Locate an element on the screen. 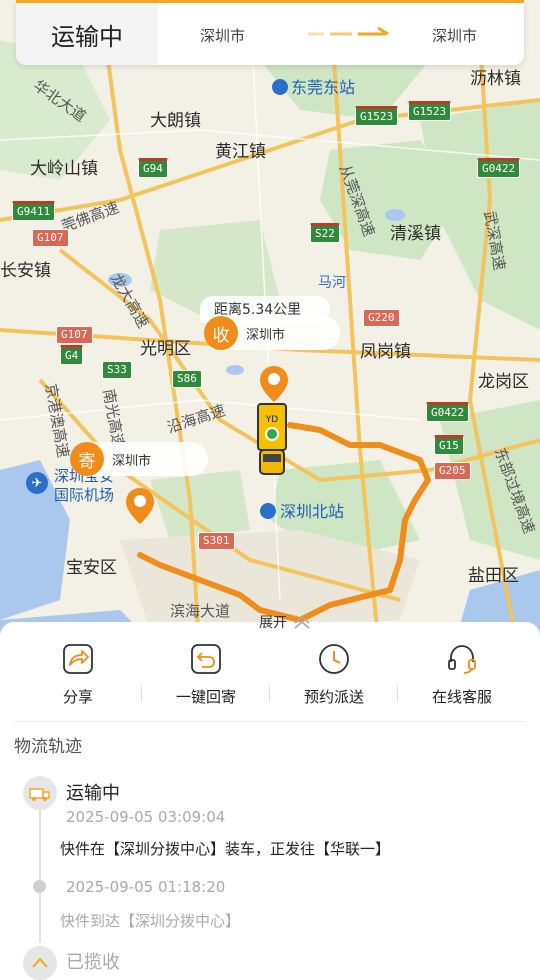 The width and height of the screenshot is (540, 980). event-time: 2025-09-05 01:18:20 is located at coordinates (146, 887).